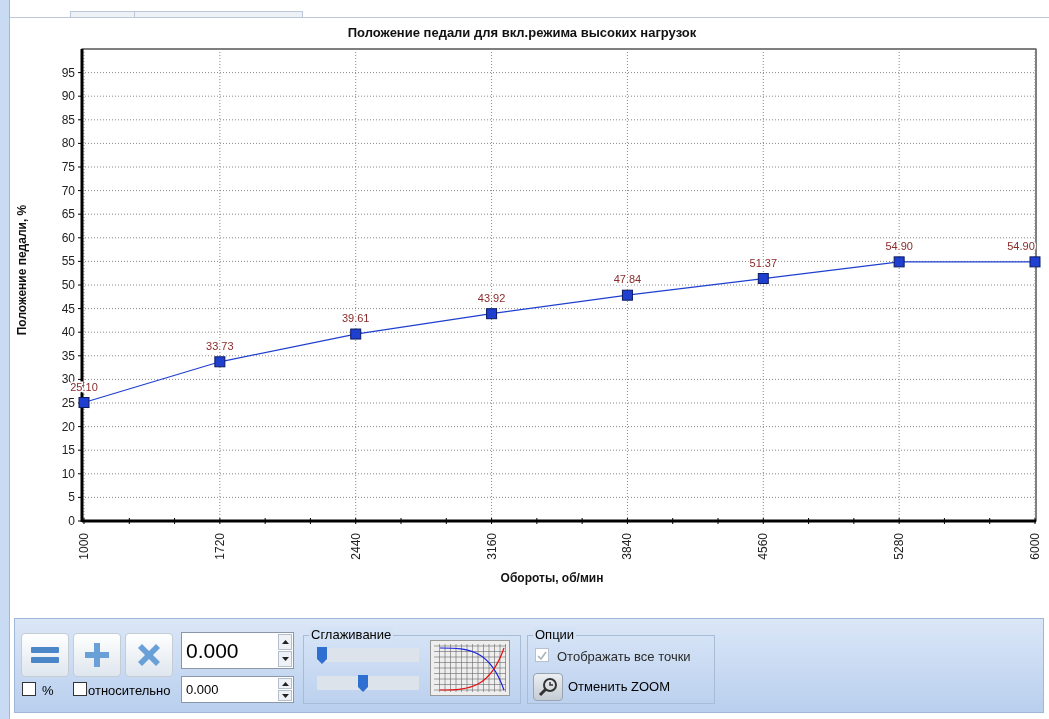 The image size is (1049, 719). Describe the element at coordinates (355, 546) in the screenshot. I see `tick-label: 2440` at that location.